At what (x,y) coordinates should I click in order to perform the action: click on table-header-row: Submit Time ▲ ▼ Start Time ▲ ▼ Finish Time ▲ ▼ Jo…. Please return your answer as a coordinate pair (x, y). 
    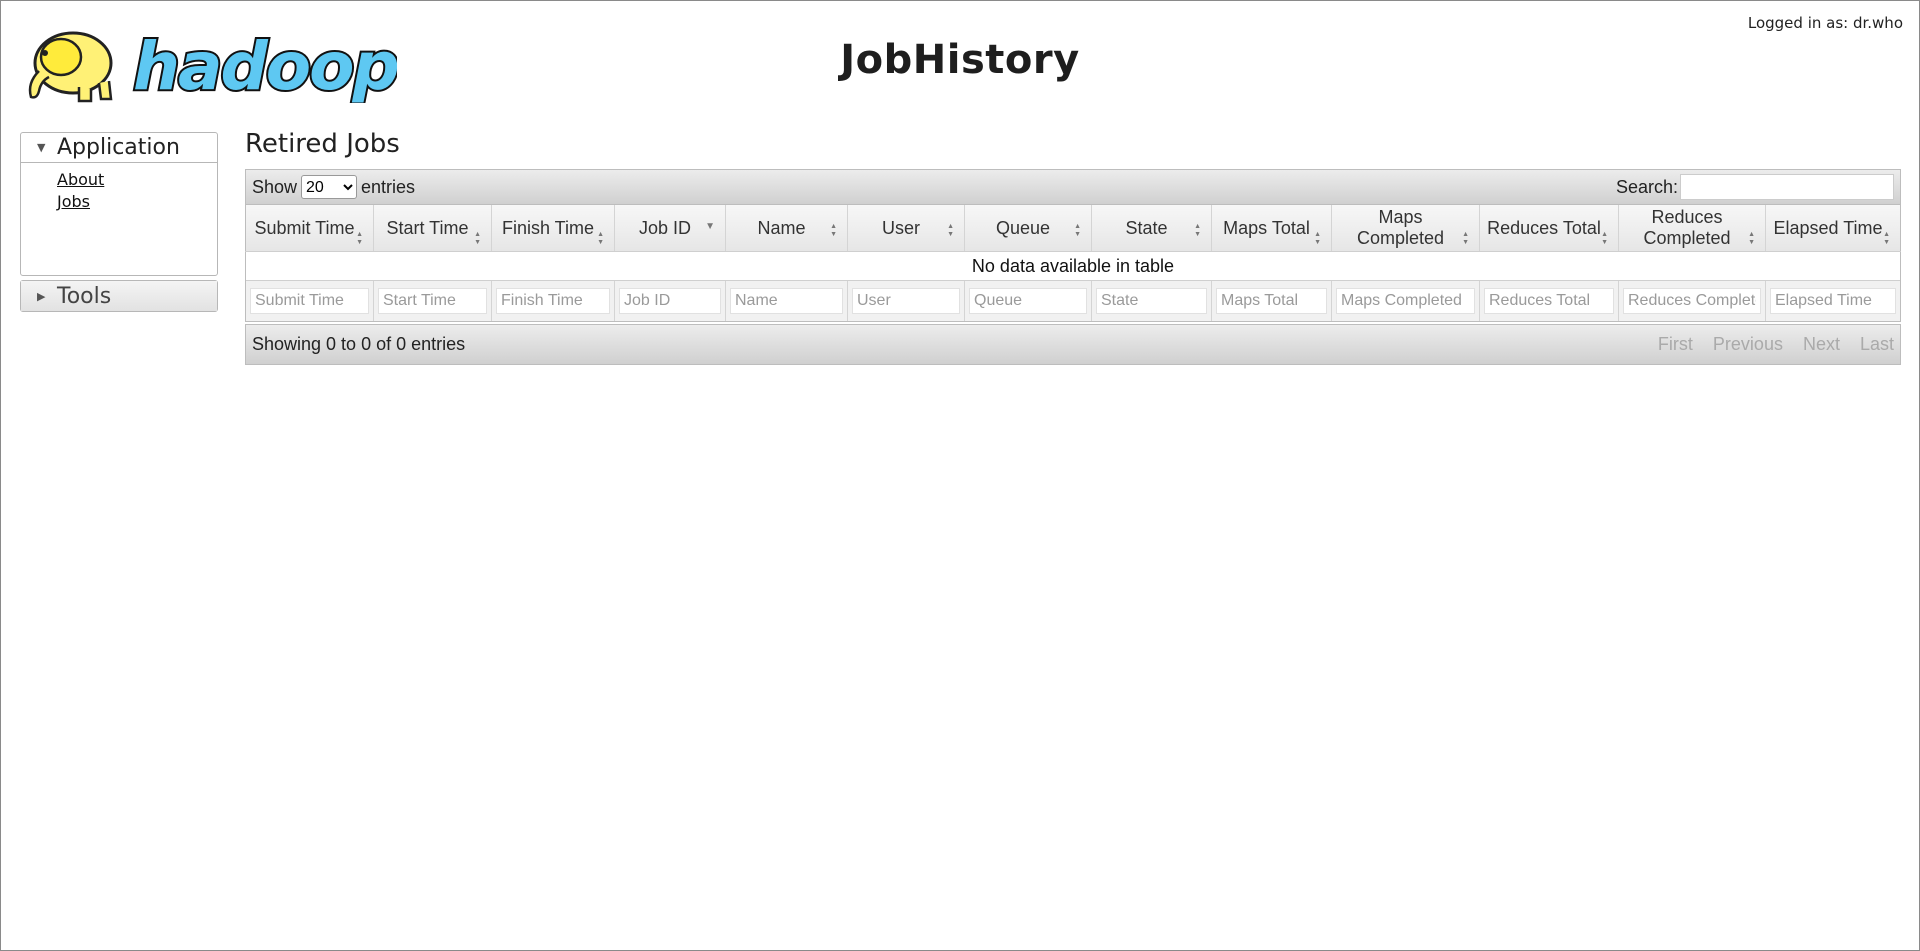
    Looking at the image, I should click on (1073, 228).